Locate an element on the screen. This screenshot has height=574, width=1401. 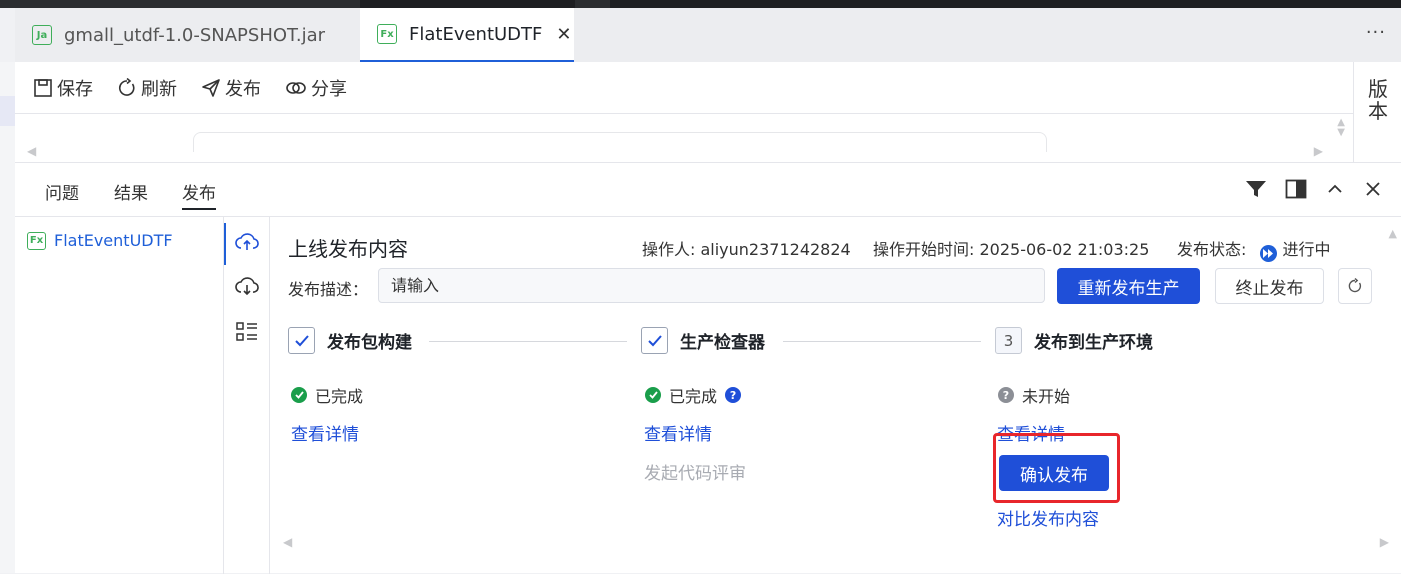
republish-button: 重新发布生产 is located at coordinates (1128, 286).